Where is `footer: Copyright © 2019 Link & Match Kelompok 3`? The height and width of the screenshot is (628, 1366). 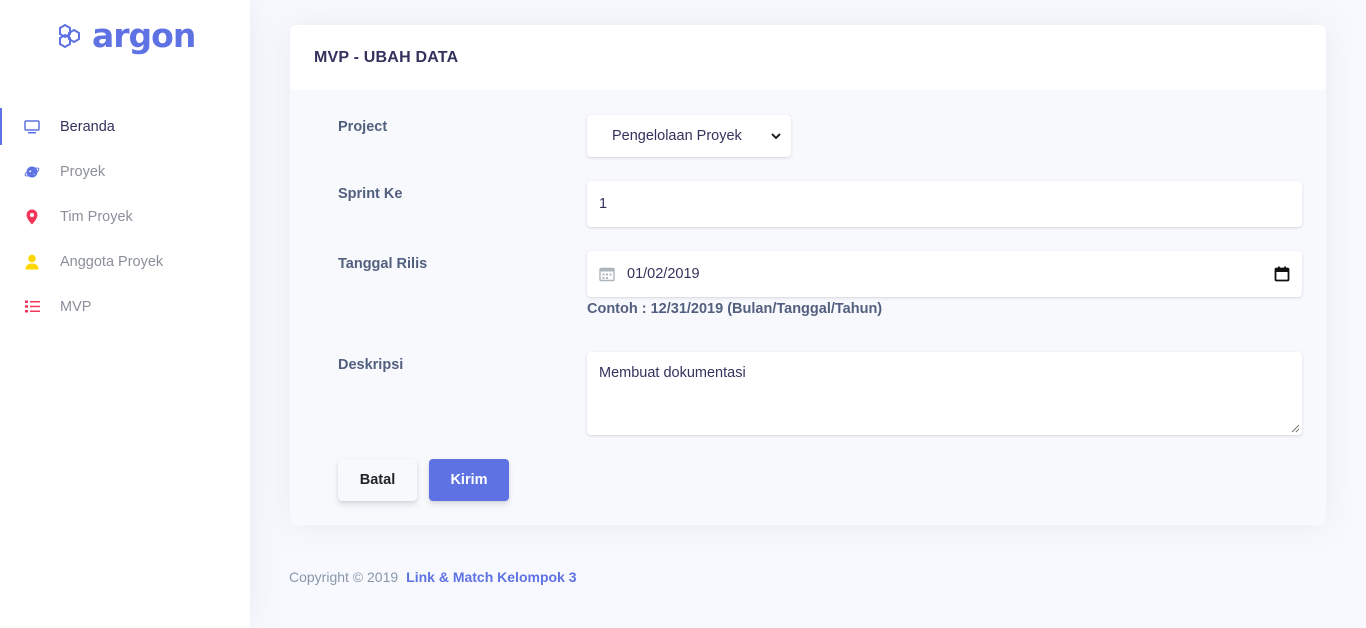
footer: Copyright © 2019 Link & Match Kelompok 3 is located at coordinates (433, 577).